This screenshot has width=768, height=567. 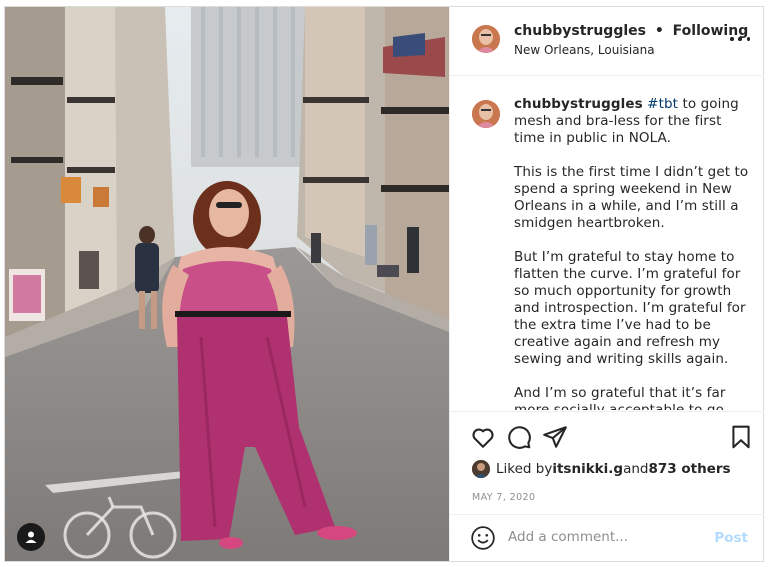 I want to click on avatar, so click(x=486, y=39).